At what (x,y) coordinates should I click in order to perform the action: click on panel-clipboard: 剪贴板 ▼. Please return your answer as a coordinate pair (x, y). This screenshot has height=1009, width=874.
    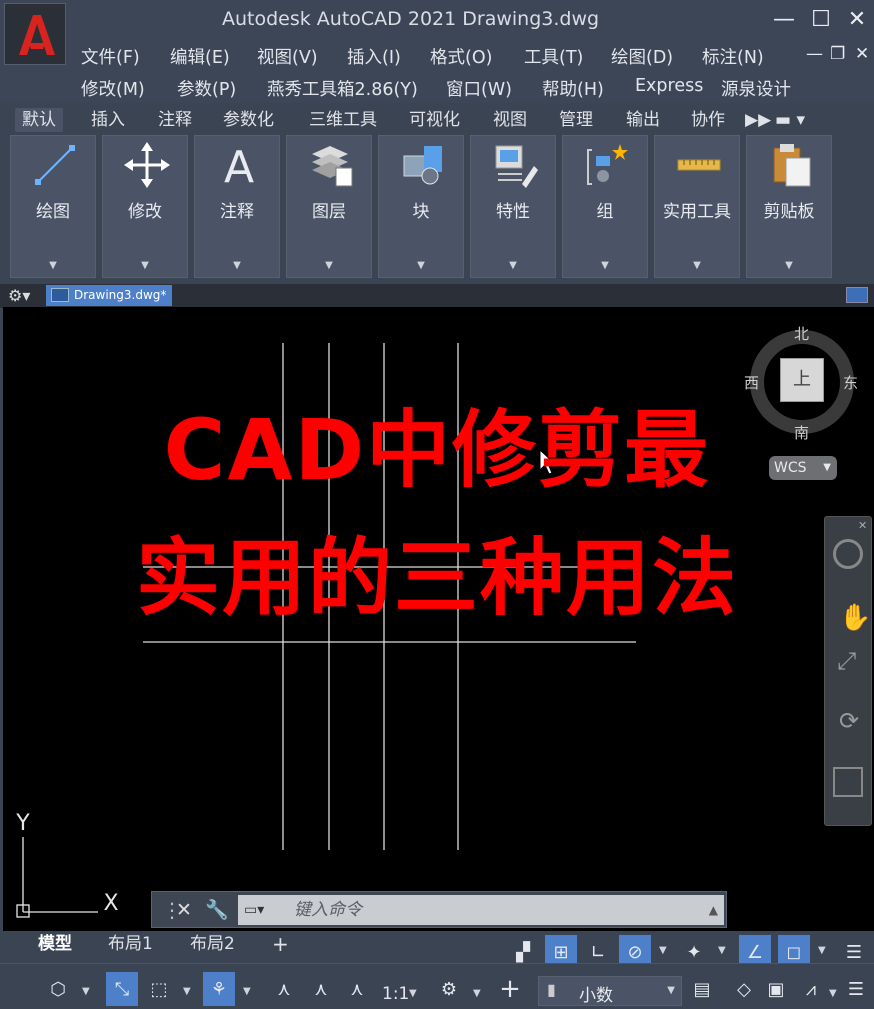
    Looking at the image, I should click on (789, 206).